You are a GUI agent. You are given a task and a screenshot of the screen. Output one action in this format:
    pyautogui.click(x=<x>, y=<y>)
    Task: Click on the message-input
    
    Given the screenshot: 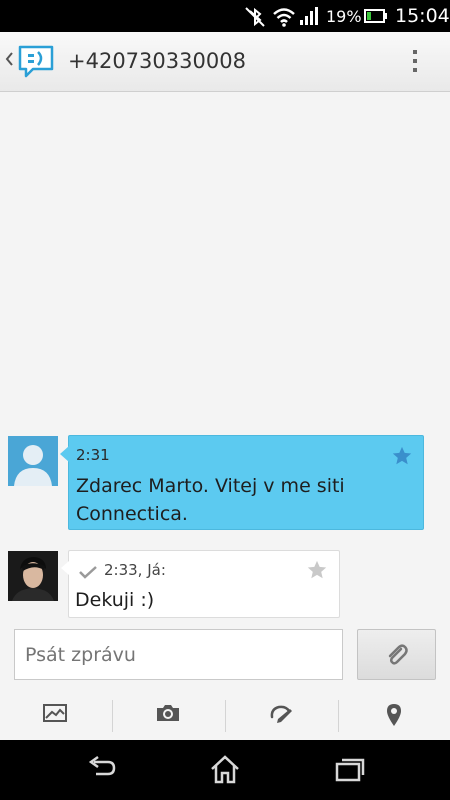 What is the action you would take?
    pyautogui.click(x=178, y=654)
    